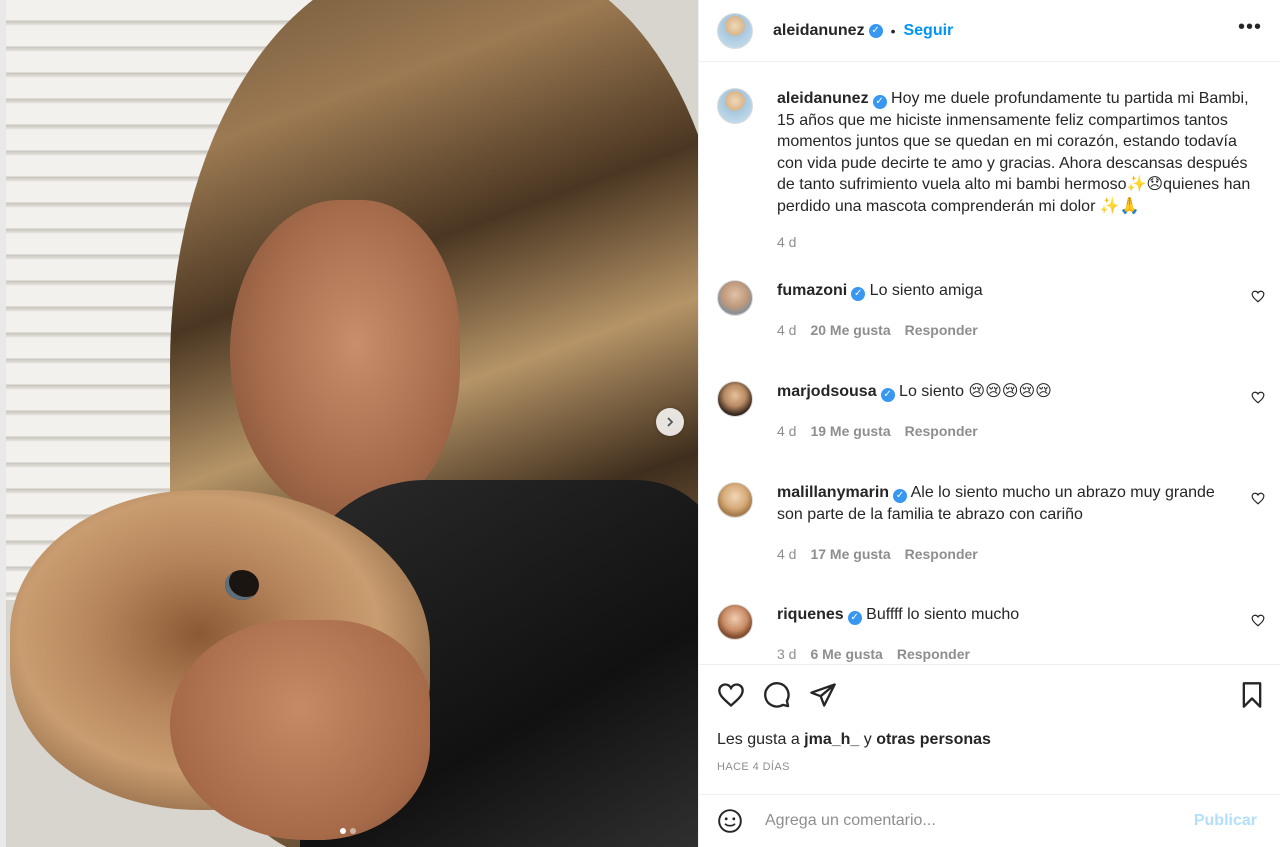 This screenshot has width=1280, height=847. Describe the element at coordinates (833, 492) in the screenshot. I see `comment-username: malillanymarin` at that location.